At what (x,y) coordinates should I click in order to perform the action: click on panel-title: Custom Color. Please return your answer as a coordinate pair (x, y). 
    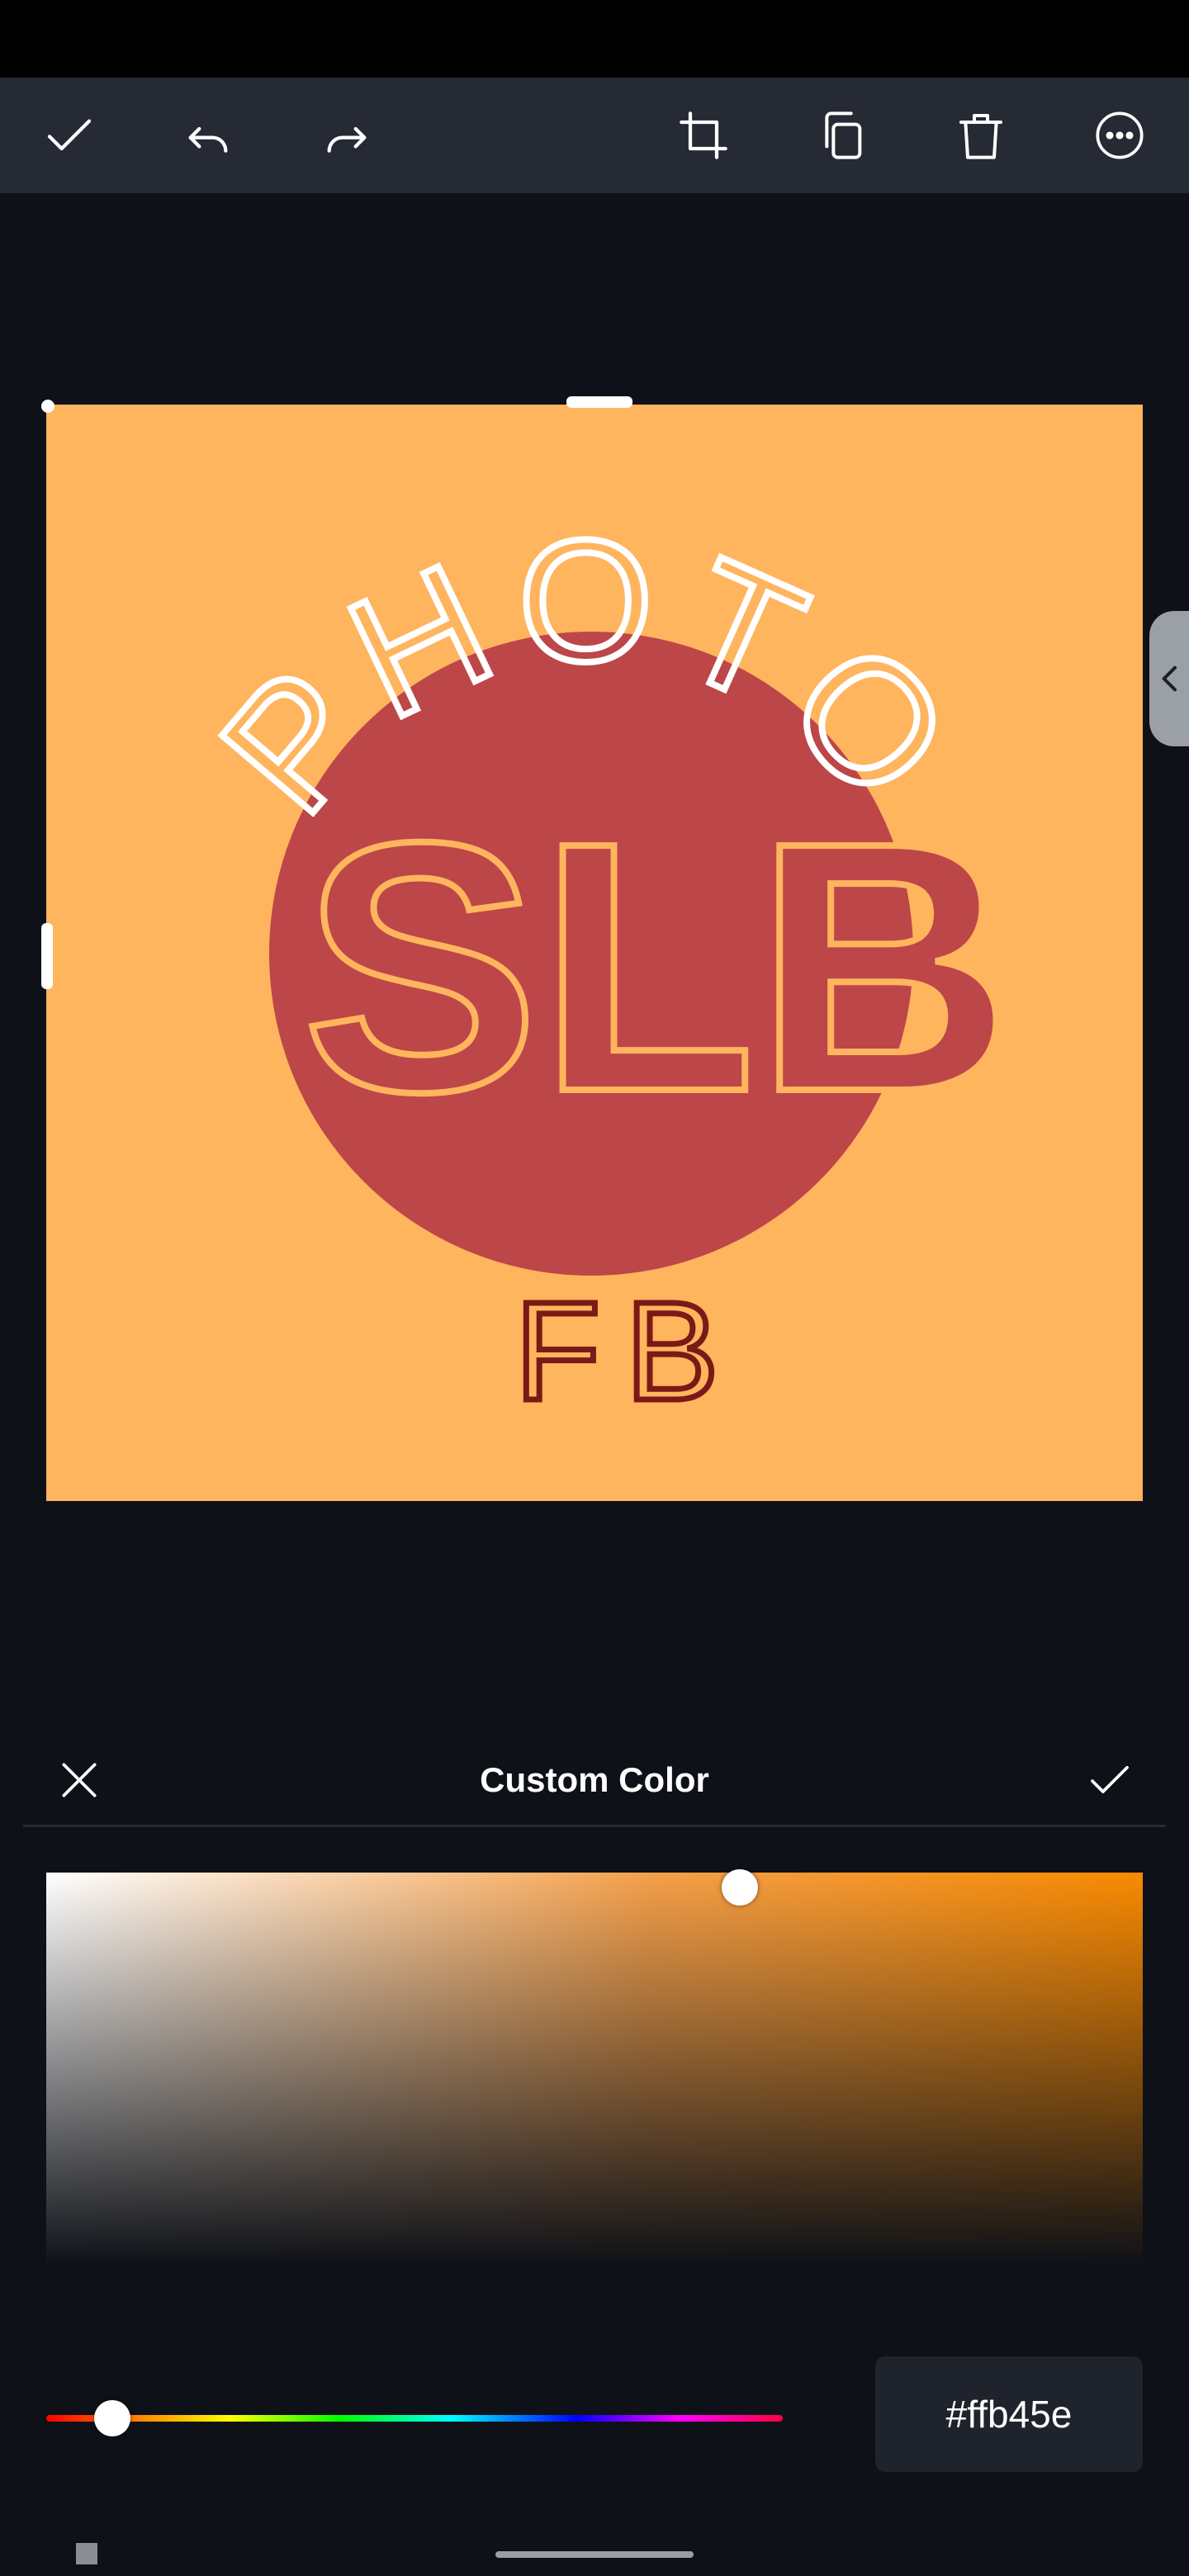
    Looking at the image, I should click on (594, 1779).